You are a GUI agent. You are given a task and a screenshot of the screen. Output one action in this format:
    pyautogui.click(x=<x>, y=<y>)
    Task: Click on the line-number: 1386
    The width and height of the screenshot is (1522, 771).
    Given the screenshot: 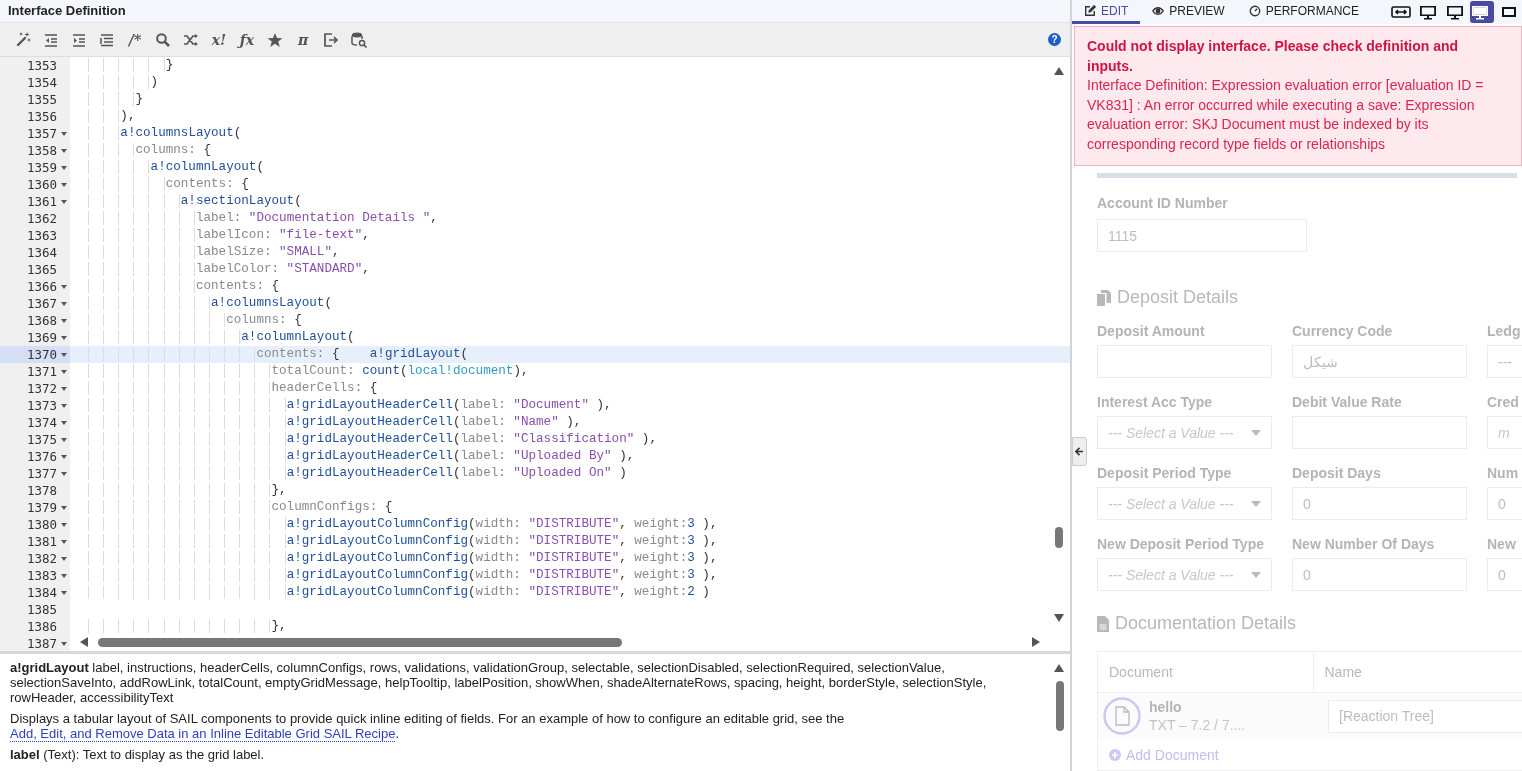 What is the action you would take?
    pyautogui.click(x=41, y=626)
    